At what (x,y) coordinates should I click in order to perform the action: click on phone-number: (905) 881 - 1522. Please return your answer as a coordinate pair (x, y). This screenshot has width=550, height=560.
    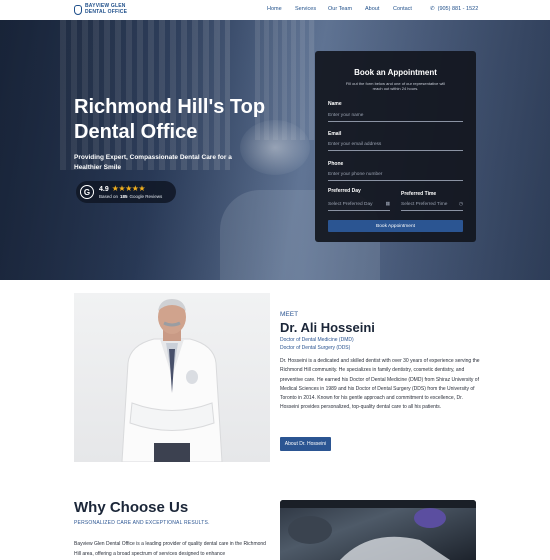
    Looking at the image, I should click on (458, 9).